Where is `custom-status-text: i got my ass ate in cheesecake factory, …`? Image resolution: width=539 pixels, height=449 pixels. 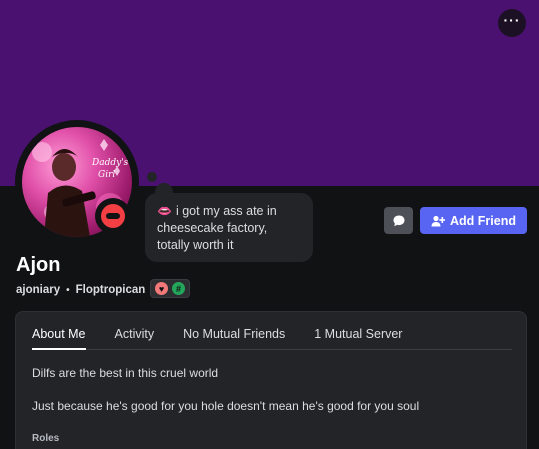
custom-status-text: i got my ass ate in cheesecake factory, … is located at coordinates (217, 228).